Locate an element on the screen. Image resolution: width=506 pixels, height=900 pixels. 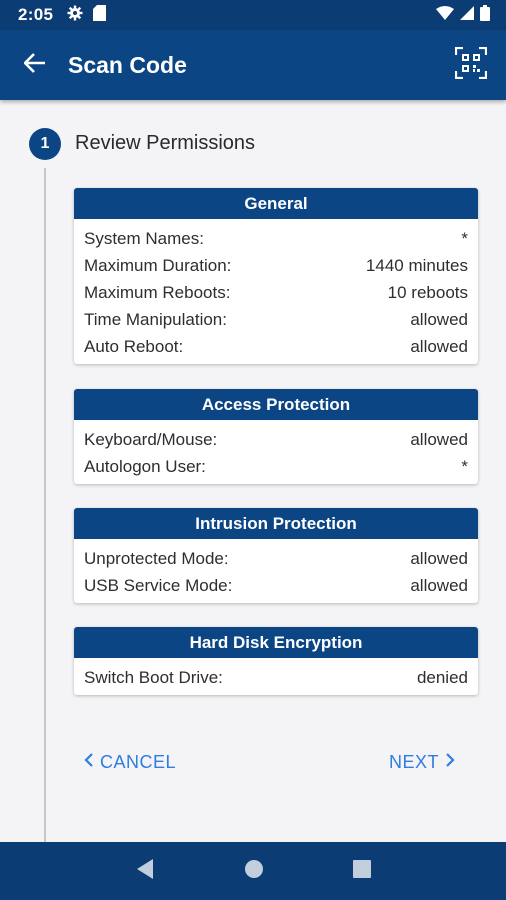
next-button-label: NEXT is located at coordinates (414, 762).